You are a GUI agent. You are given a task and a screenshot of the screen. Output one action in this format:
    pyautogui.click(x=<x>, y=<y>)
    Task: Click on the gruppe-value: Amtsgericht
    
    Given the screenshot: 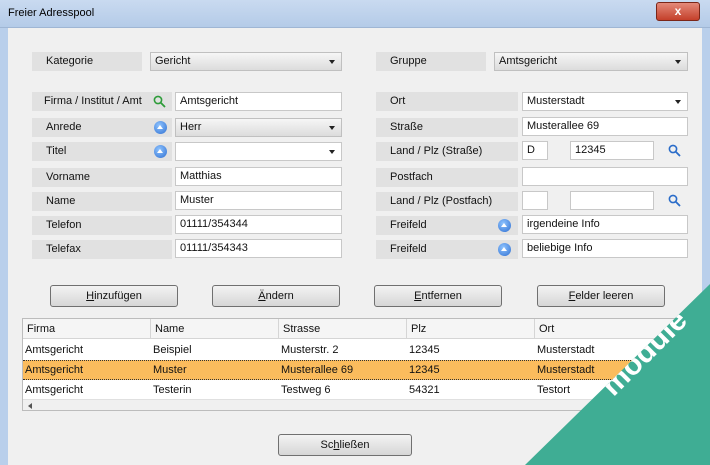 What is the action you would take?
    pyautogui.click(x=528, y=61)
    